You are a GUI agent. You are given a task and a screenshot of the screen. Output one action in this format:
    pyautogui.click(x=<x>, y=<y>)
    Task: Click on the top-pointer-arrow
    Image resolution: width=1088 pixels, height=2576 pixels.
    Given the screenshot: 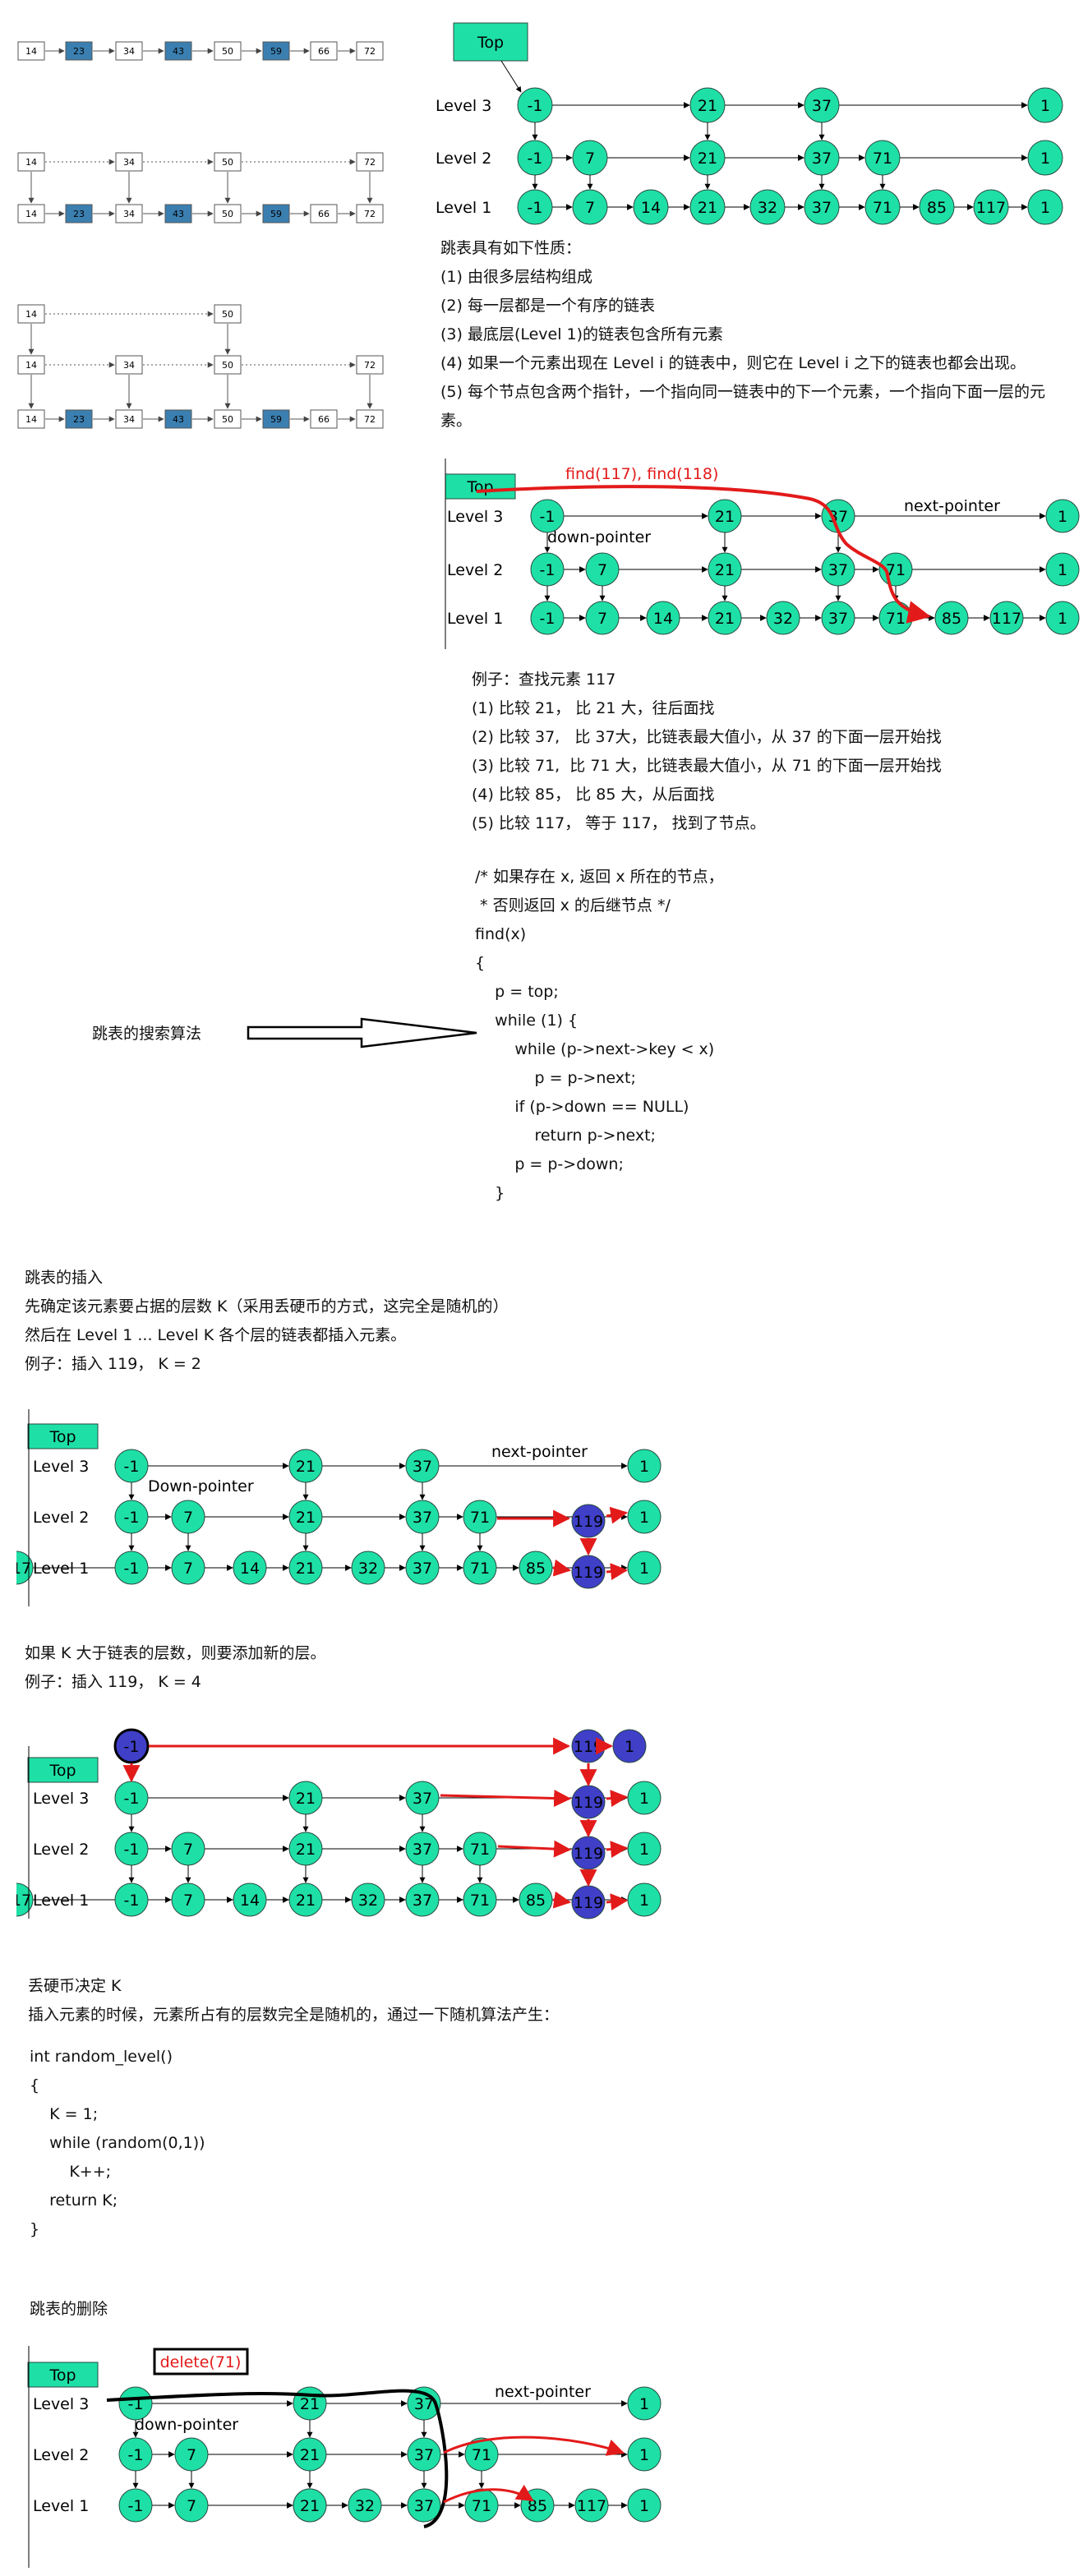 What is the action you would take?
    pyautogui.click(x=511, y=76)
    